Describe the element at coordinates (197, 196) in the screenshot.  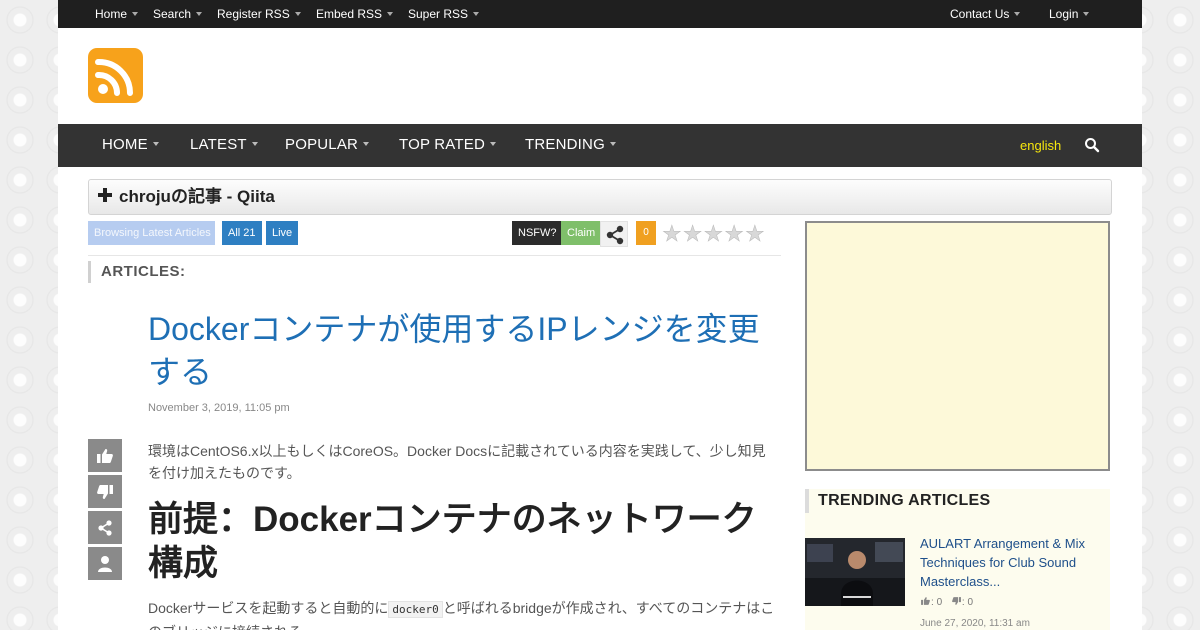
I see `feed-title: chrojuの記事 - Qiita` at that location.